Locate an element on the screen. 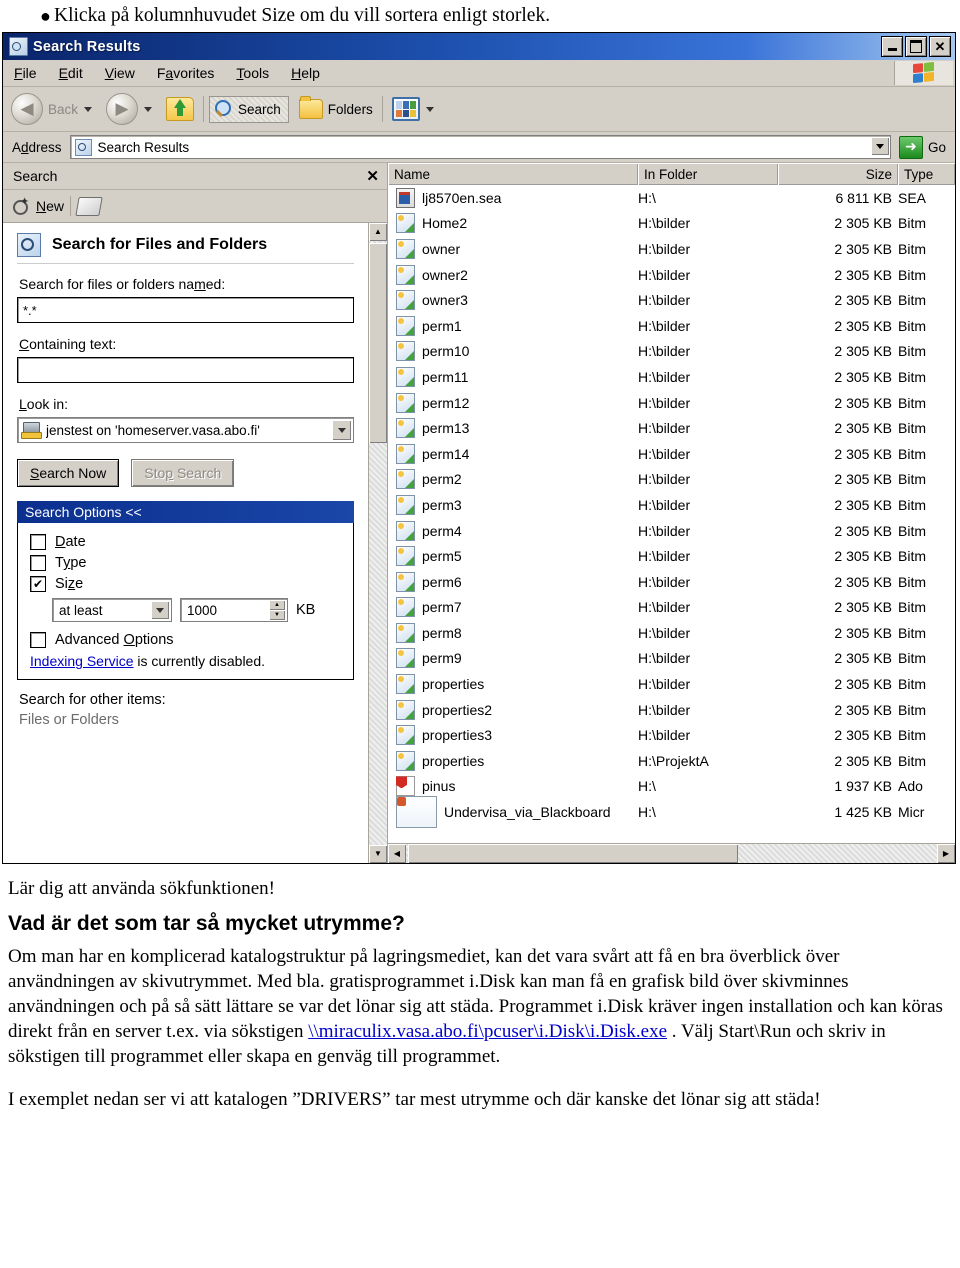  table-row: perm2 H:\bilder 2 305 KB Bitm is located at coordinates (671, 480).